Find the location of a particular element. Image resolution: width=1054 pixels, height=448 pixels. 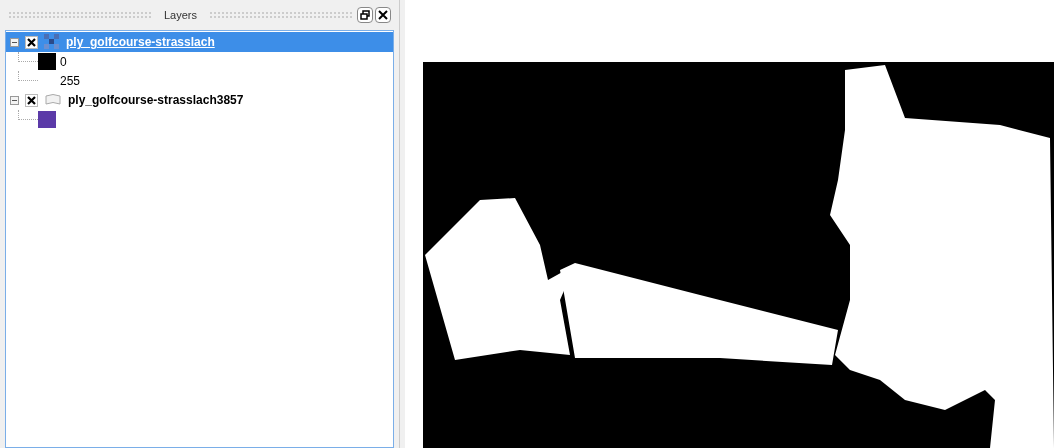

layer-name: ply_golfcourse-strasslach is located at coordinates (140, 42).